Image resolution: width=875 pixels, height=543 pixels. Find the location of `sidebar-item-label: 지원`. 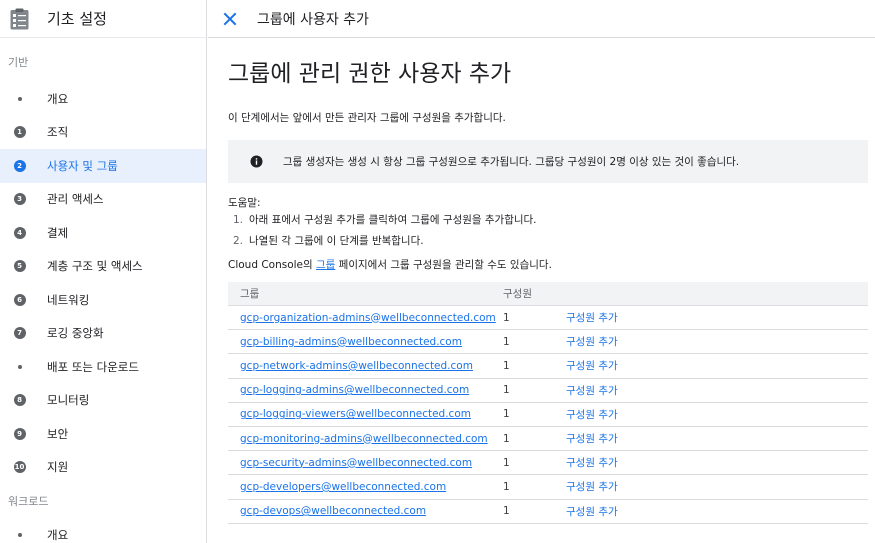

sidebar-item-label: 지원 is located at coordinates (58, 467).